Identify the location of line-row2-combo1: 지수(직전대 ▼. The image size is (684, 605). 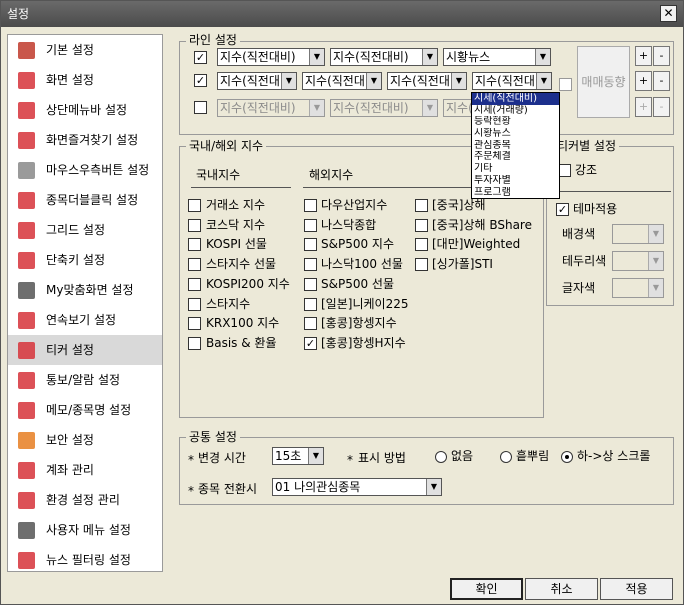
(257, 81).